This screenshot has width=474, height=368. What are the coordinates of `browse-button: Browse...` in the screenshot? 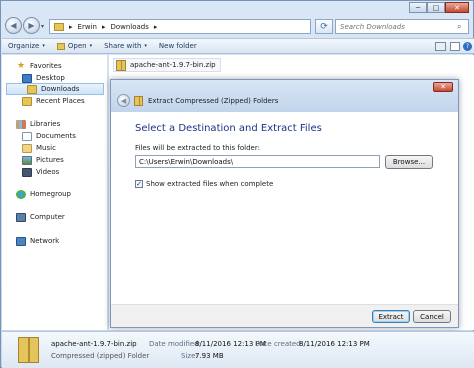 It's located at (409, 162).